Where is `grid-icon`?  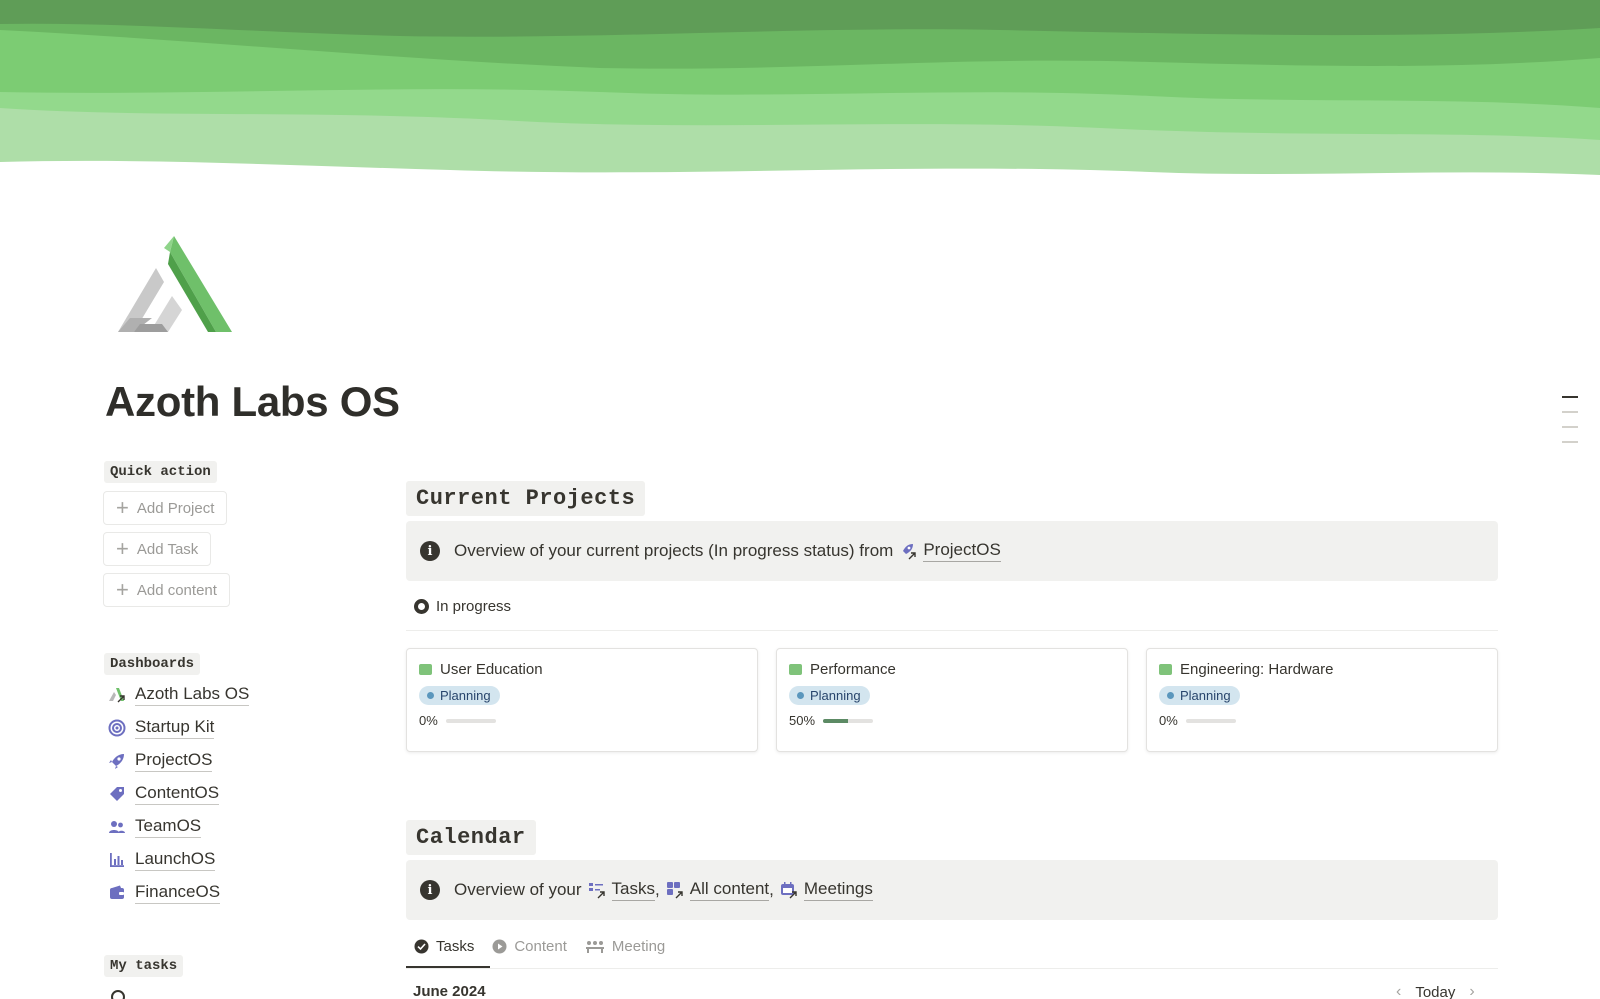 grid-icon is located at coordinates (674, 890).